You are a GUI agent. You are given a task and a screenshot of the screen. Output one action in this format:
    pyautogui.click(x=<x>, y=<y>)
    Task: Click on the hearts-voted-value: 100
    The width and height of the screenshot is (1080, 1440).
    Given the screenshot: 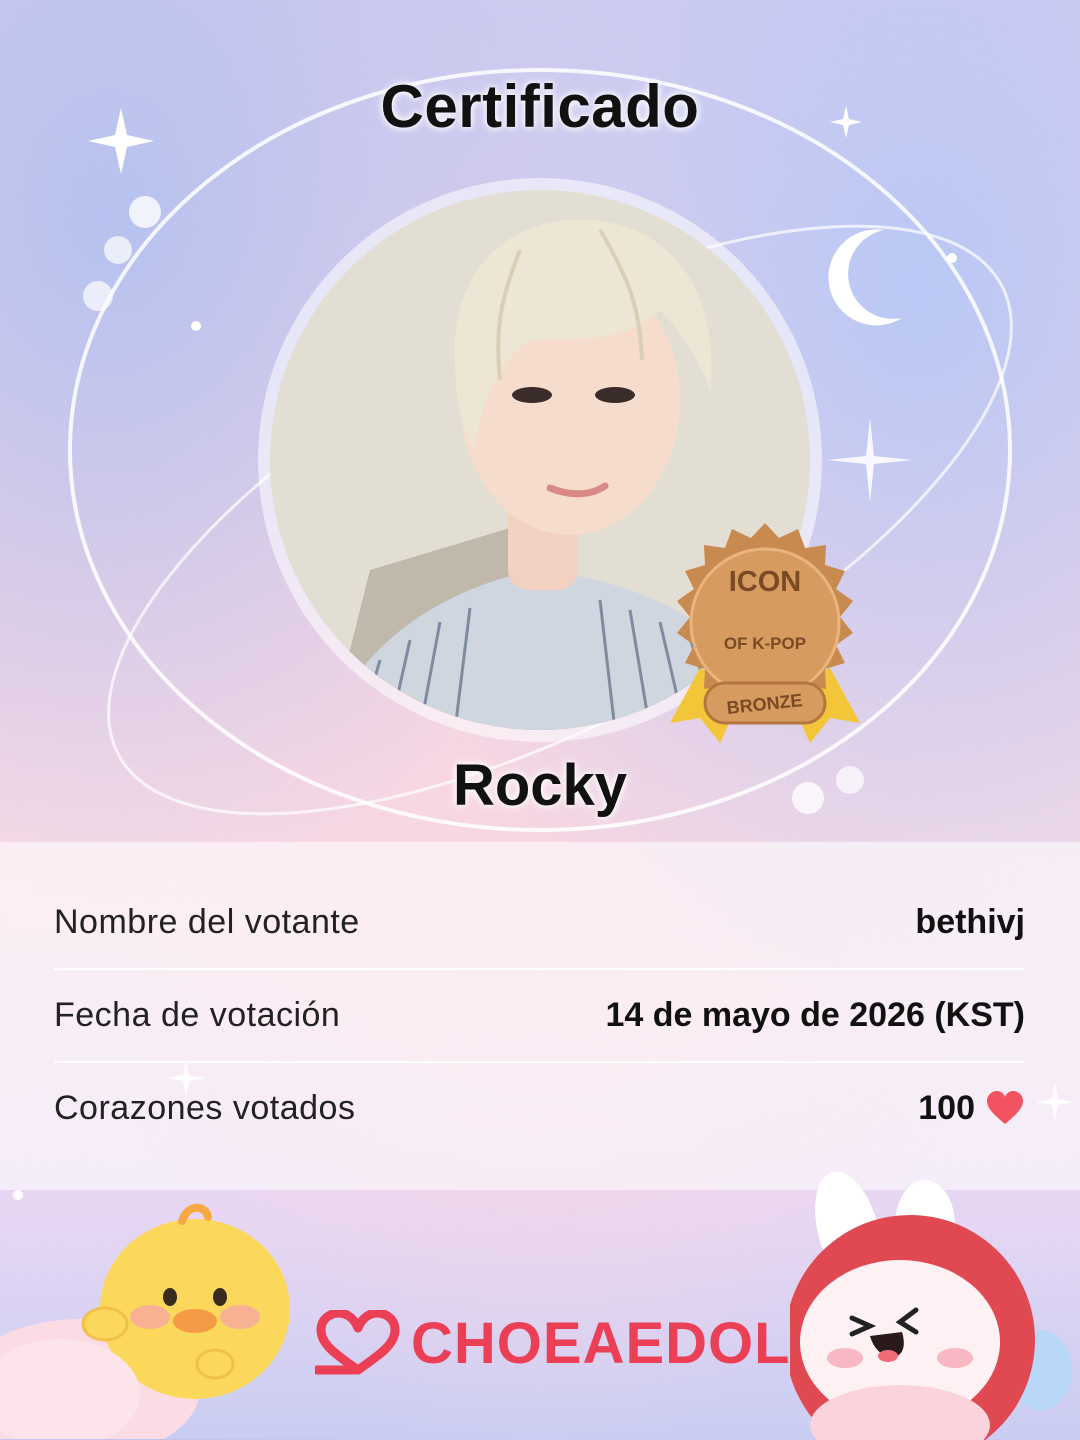 What is the action you would take?
    pyautogui.click(x=946, y=1107)
    